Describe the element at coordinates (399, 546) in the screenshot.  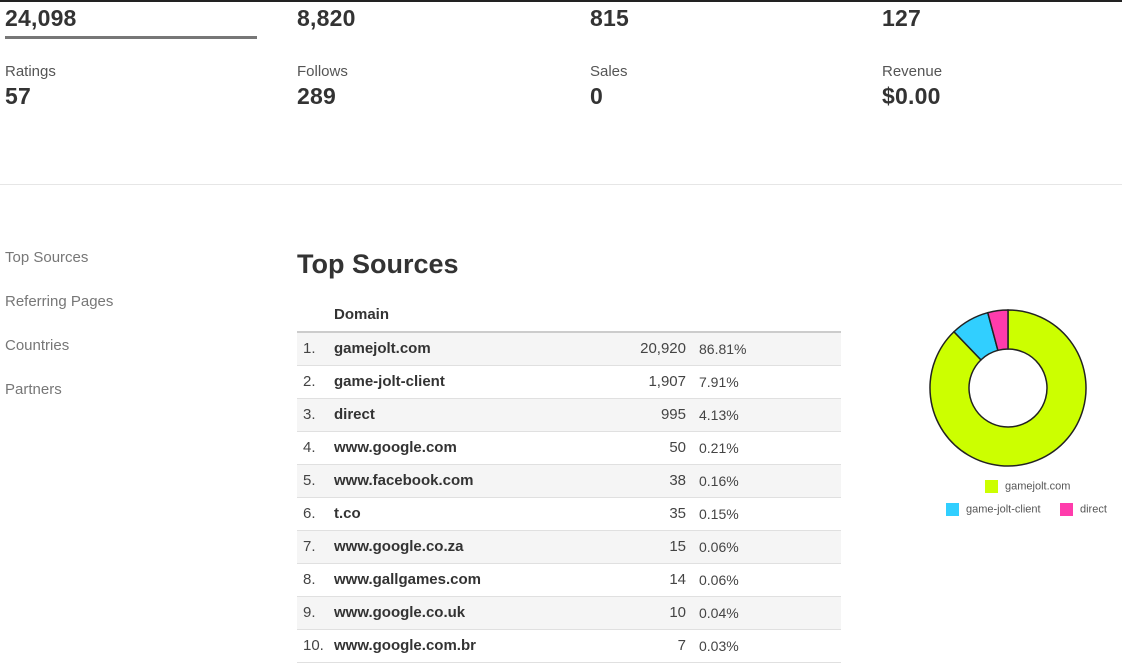
I see `row-domain: www.google.co.za` at that location.